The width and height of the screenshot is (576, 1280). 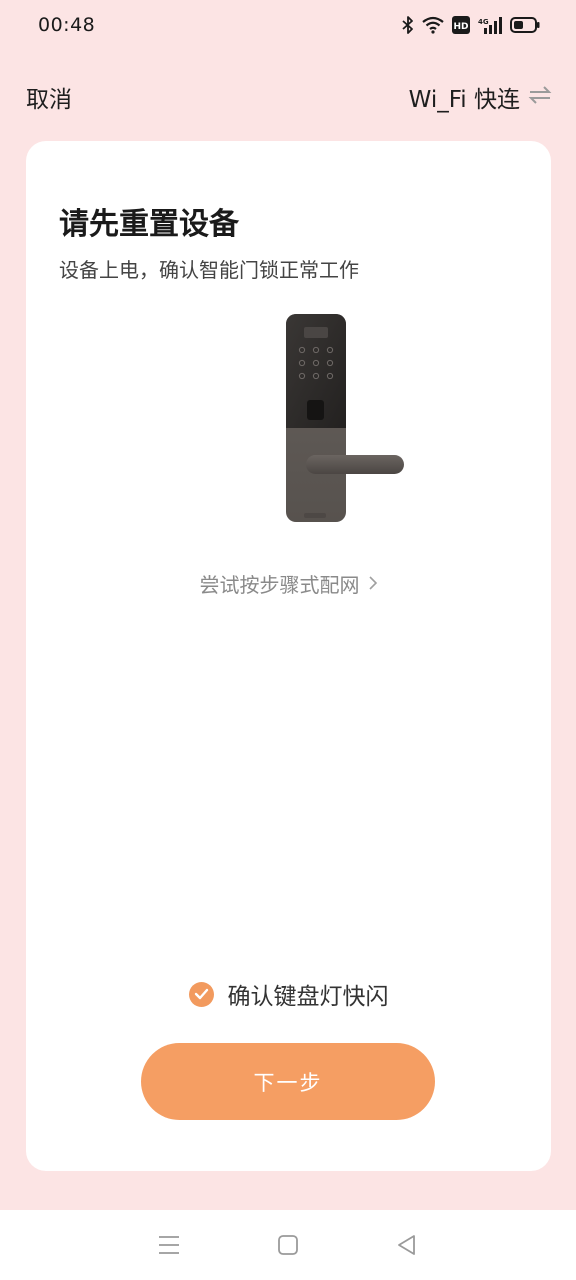 I want to click on page-subtitle: 设备上电，确认智能门锁正常工作, so click(x=209, y=270).